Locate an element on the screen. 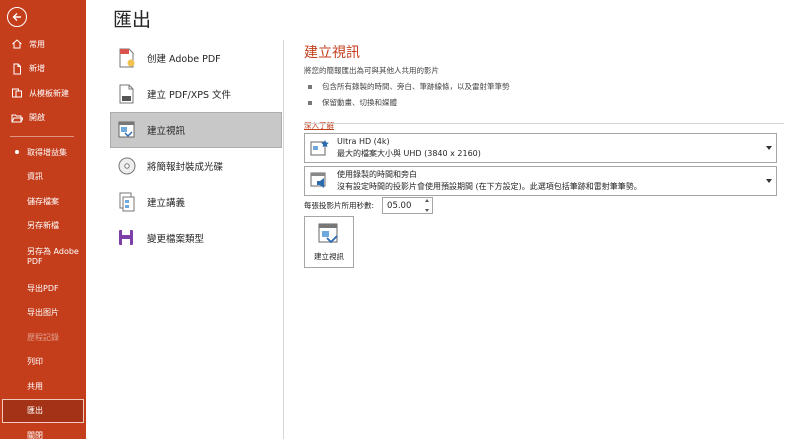 This screenshot has height=439, width=799. sidebar-item-label: 取得增益集 is located at coordinates (47, 152).